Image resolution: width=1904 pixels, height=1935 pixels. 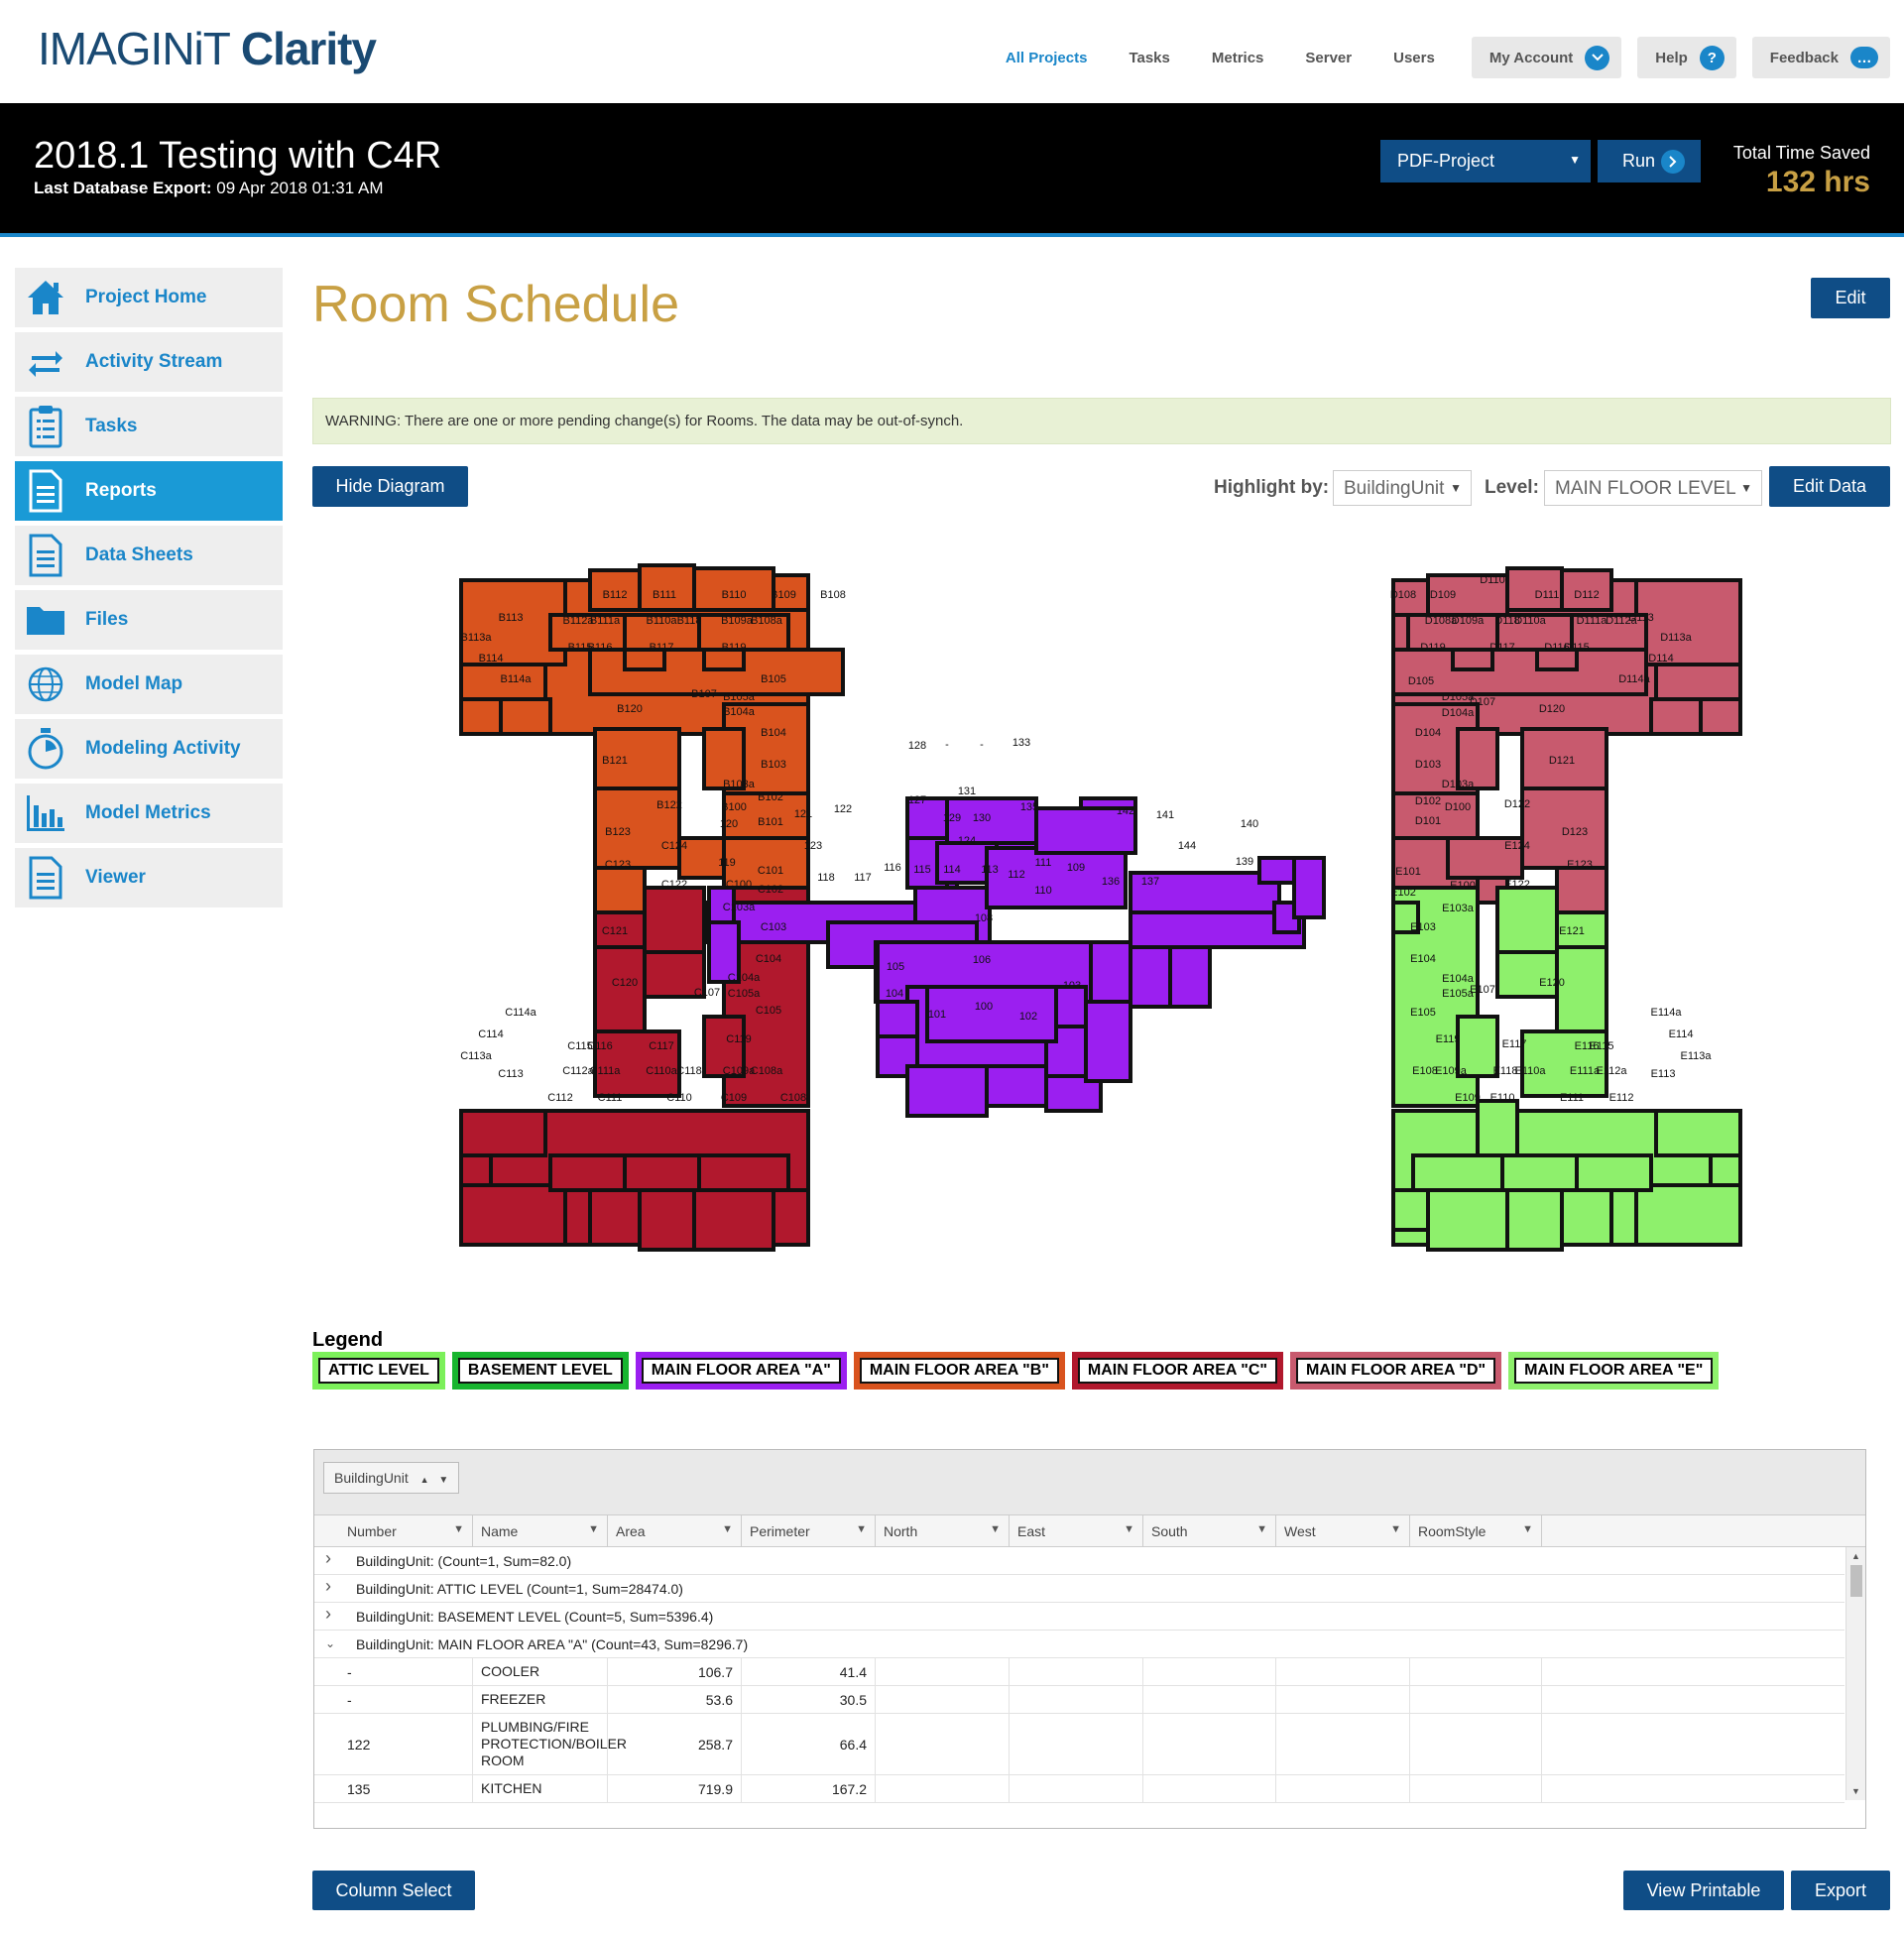 I want to click on help-button: Help ?, so click(x=1686, y=58).